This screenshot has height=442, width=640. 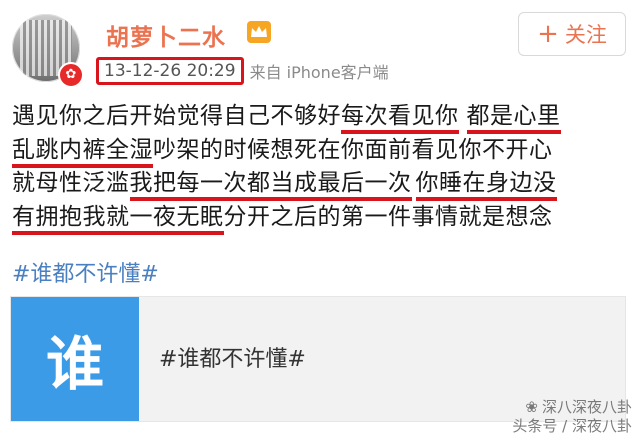 I want to click on verified-badge-icon: ✿, so click(x=71, y=75).